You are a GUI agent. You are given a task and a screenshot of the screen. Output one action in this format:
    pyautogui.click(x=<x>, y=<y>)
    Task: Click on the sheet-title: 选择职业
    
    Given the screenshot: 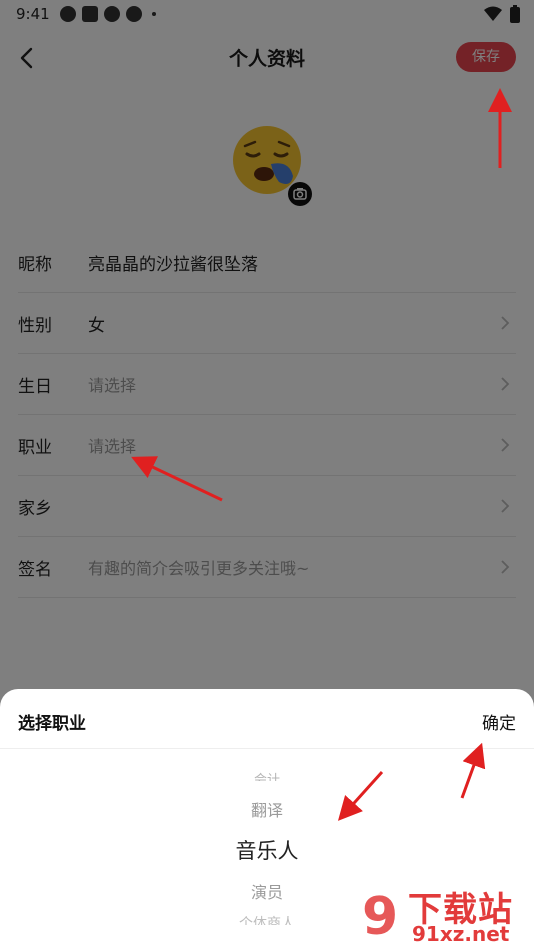 What is the action you would take?
    pyautogui.click(x=52, y=724)
    